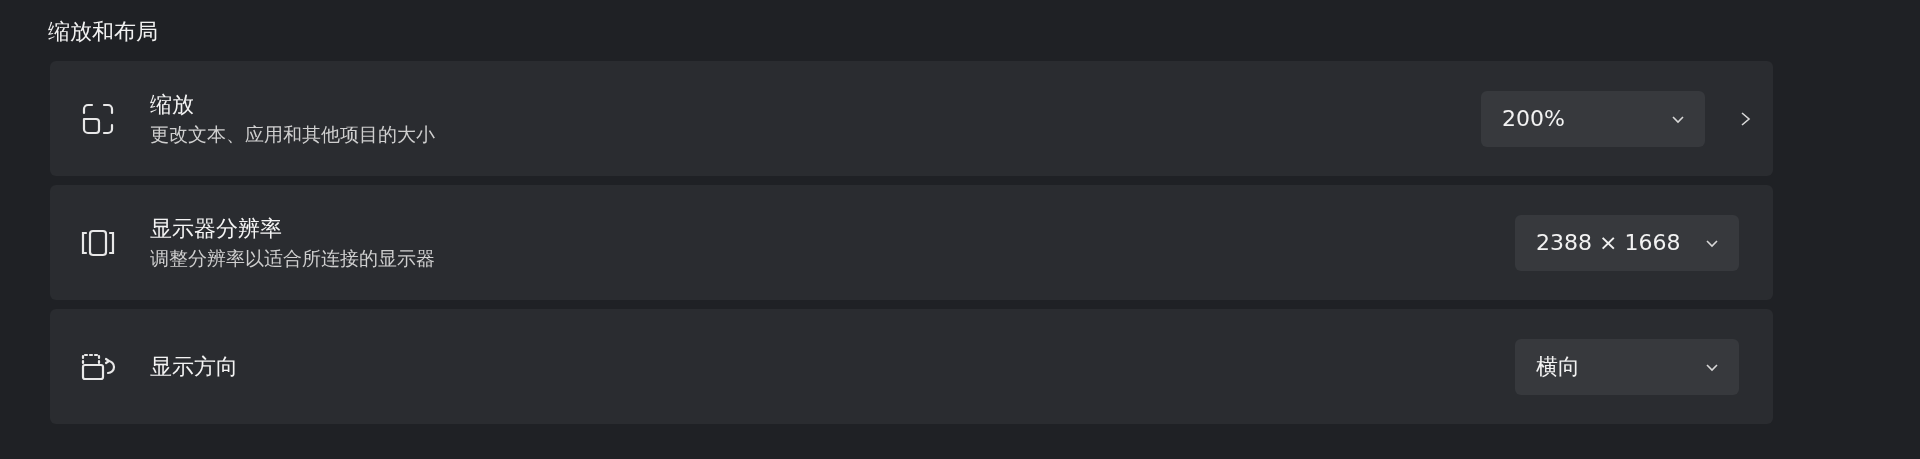 The height and width of the screenshot is (459, 1920). I want to click on setting-description: 更改文本、应用和其他项目的大小, so click(293, 134).